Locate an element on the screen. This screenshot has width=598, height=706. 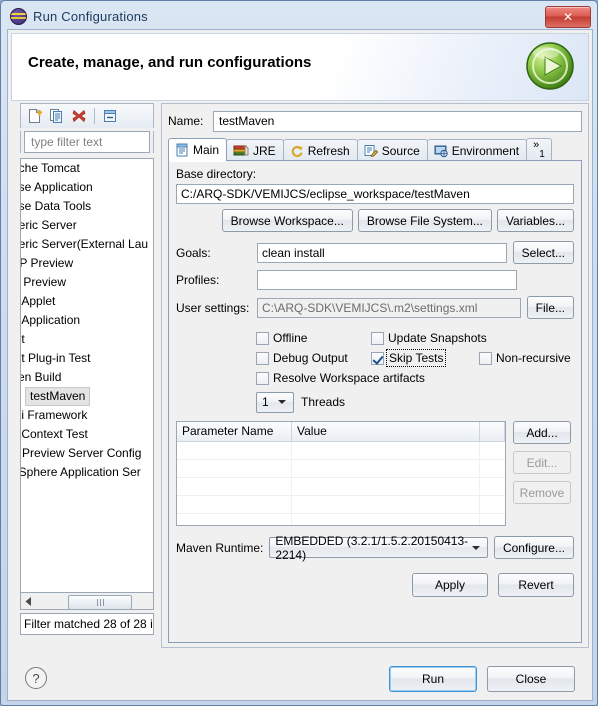
tree-item: Gi Framework is located at coordinates (87, 415).